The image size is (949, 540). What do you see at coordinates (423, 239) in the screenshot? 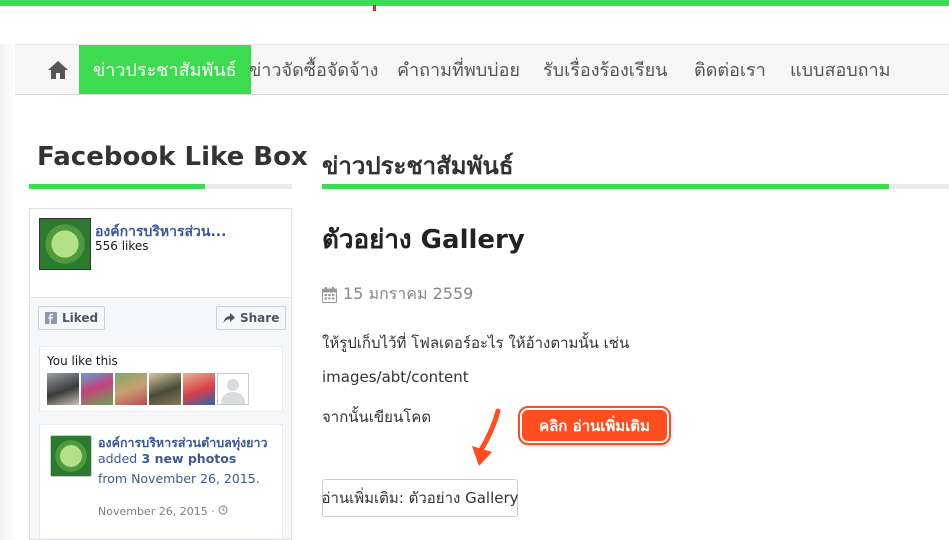
I see `article-title: ตัวอย่าง Gallery` at bounding box center [423, 239].